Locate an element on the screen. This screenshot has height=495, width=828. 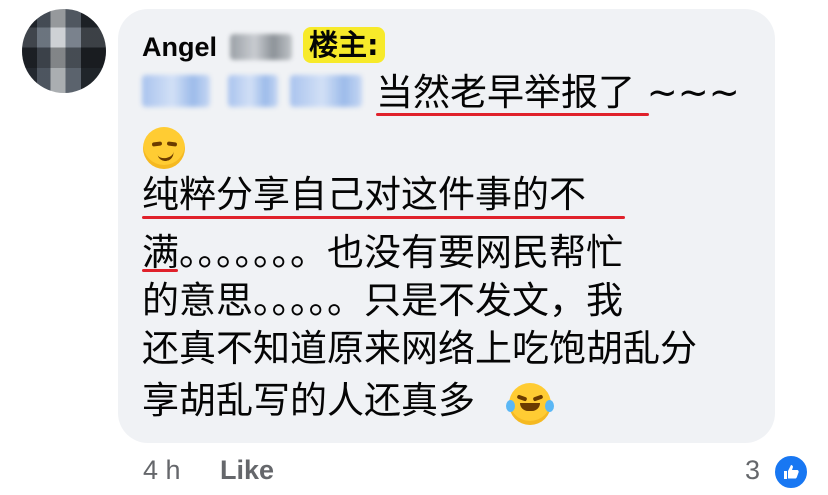
comment-line-4: 的意思。。。。。只是不发文，我 is located at coordinates (382, 300).